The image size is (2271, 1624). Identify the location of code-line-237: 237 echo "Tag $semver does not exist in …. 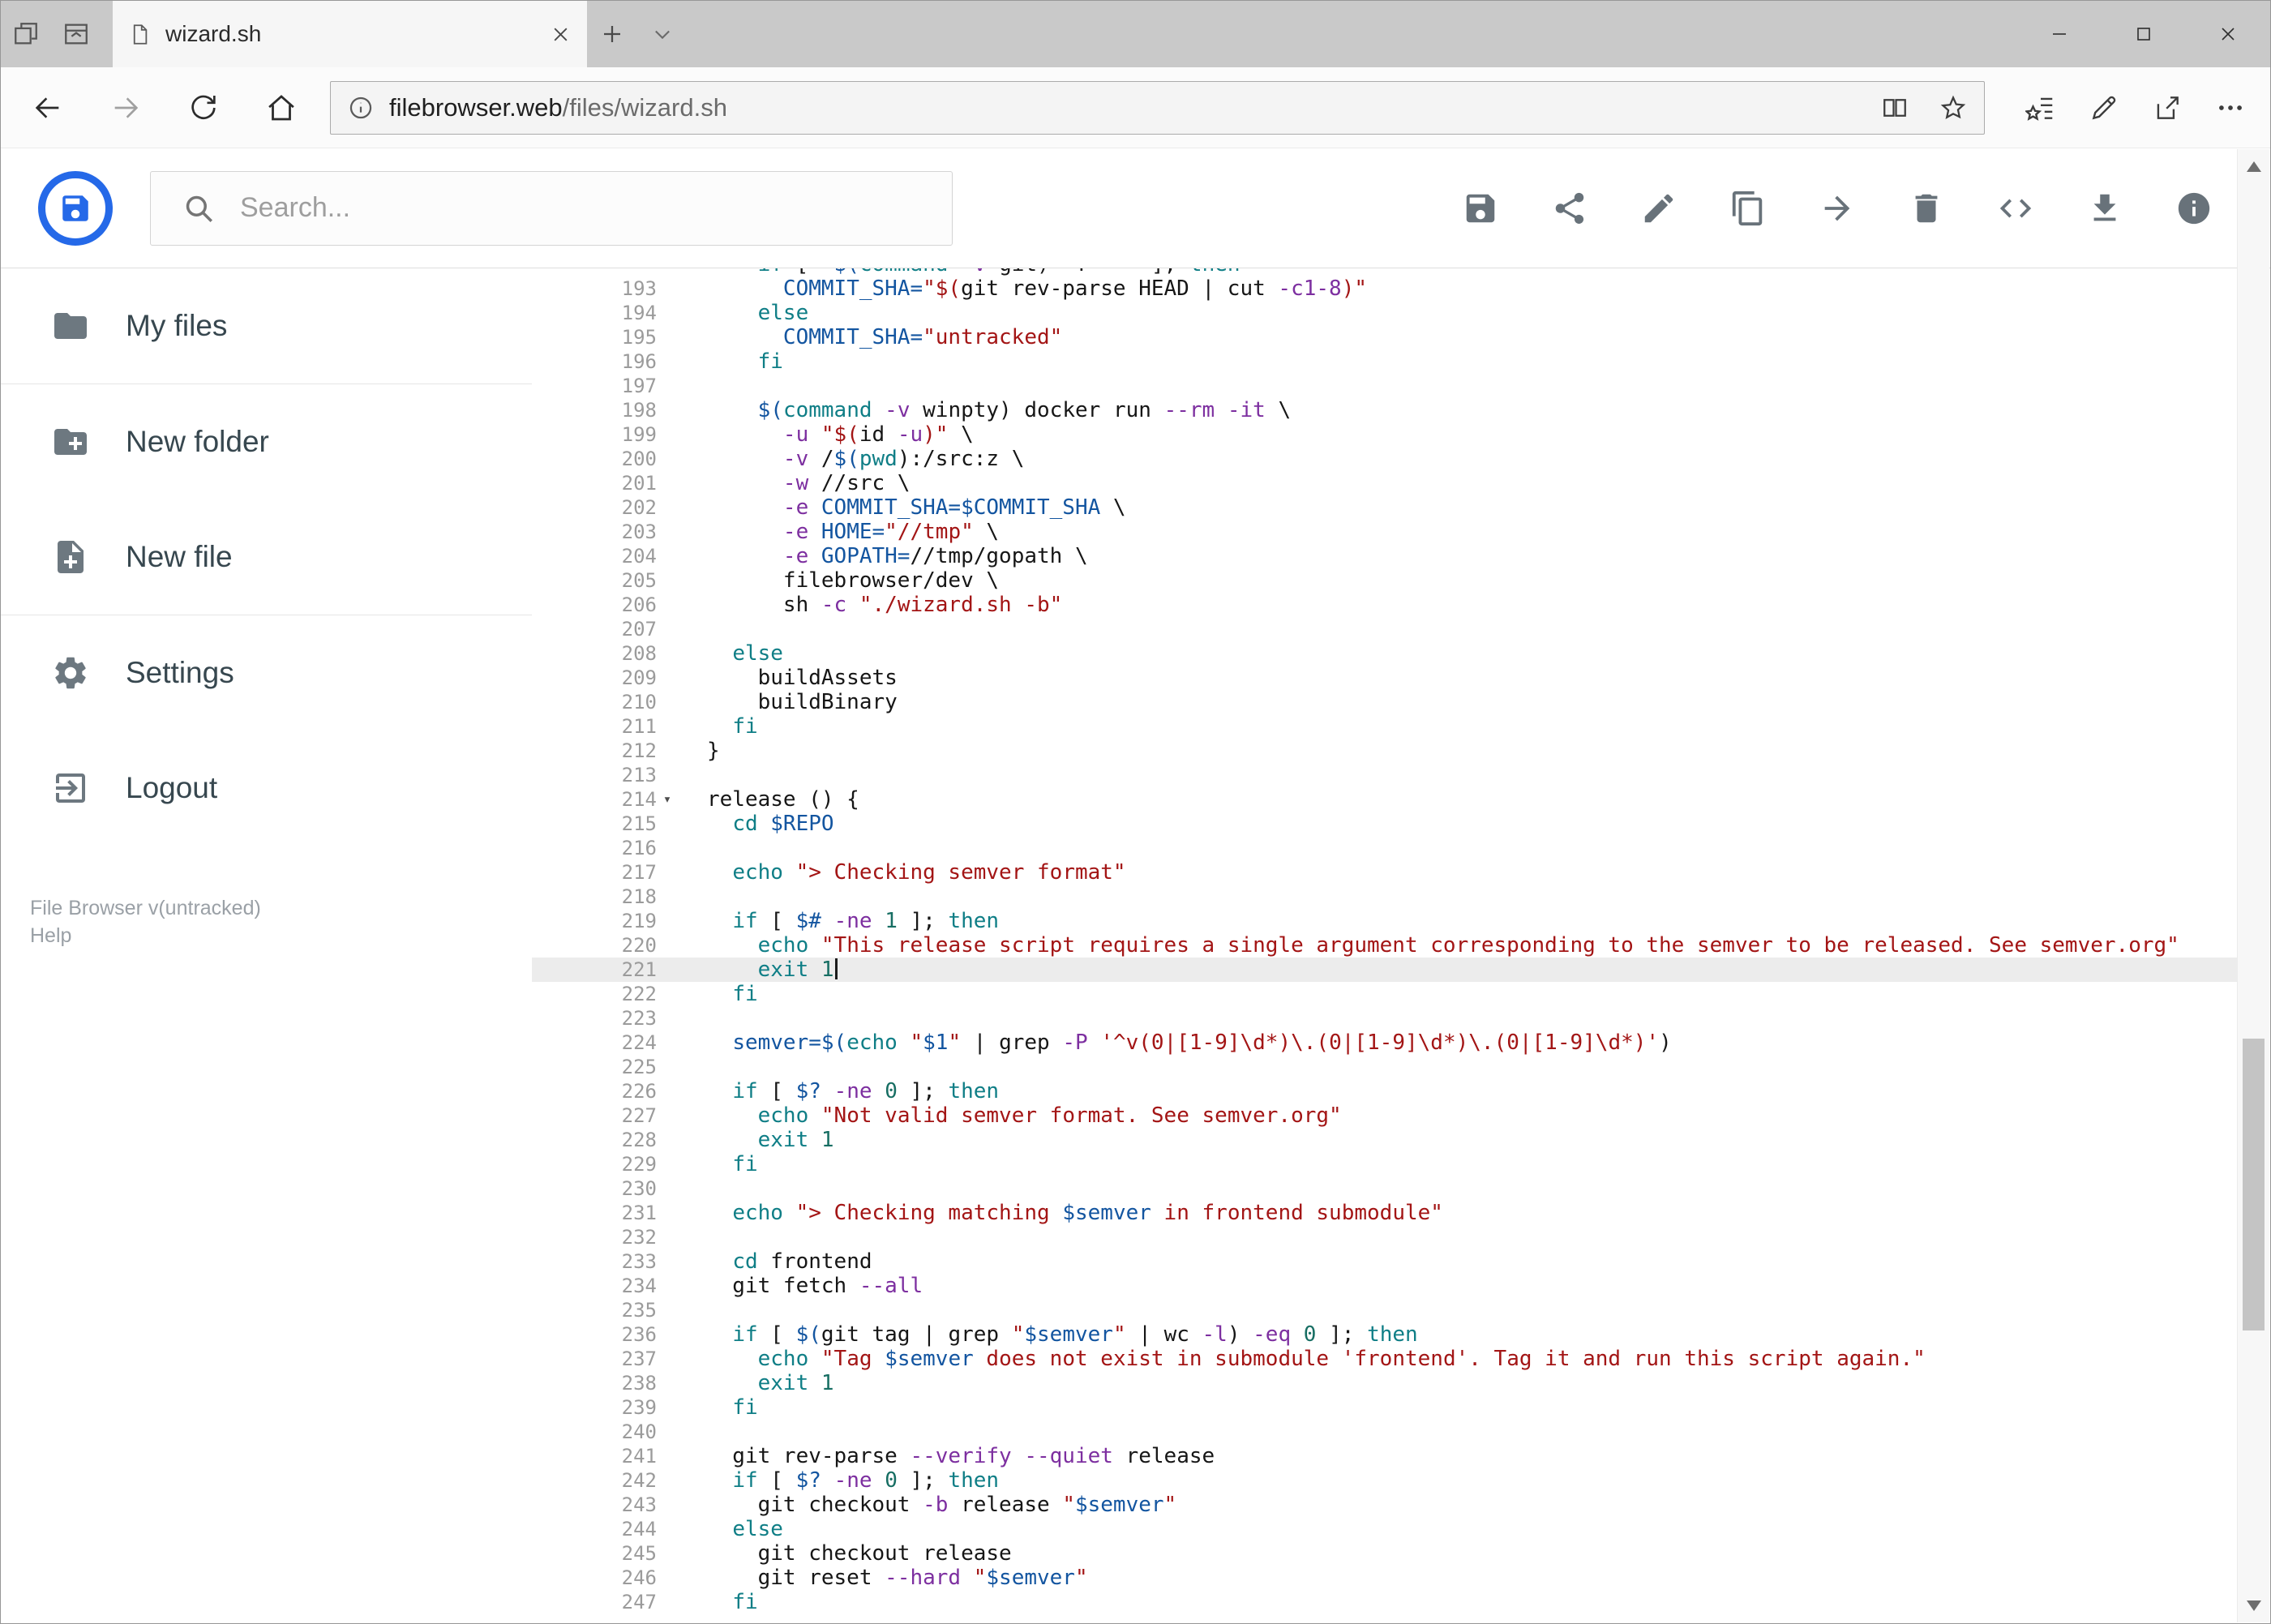
(1385, 1359).